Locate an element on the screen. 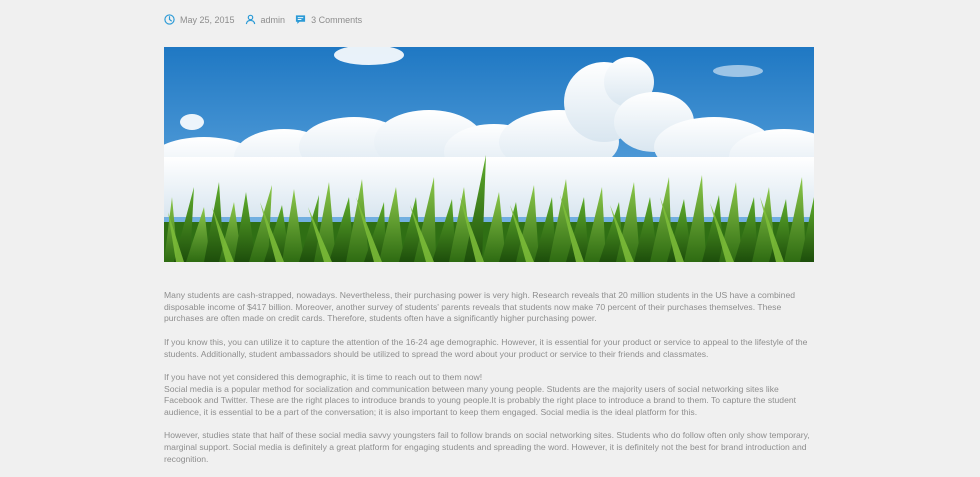  post-comments: 3 Comments is located at coordinates (328, 19).